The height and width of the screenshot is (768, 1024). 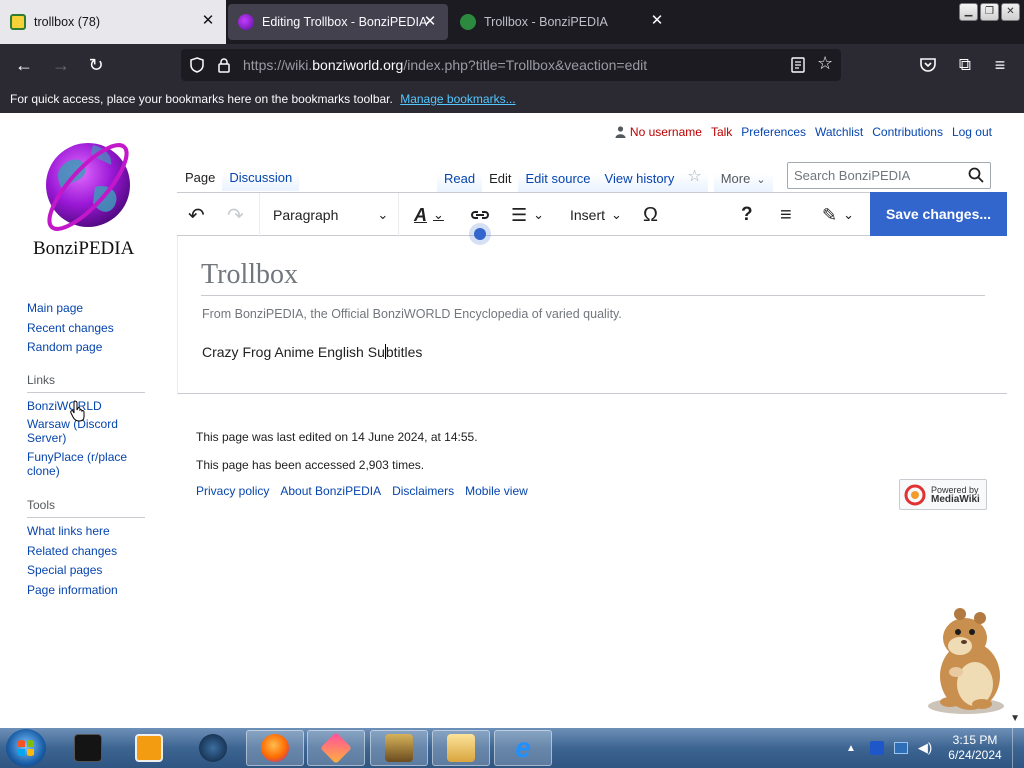 I want to click on tab-read: Read, so click(x=460, y=176).